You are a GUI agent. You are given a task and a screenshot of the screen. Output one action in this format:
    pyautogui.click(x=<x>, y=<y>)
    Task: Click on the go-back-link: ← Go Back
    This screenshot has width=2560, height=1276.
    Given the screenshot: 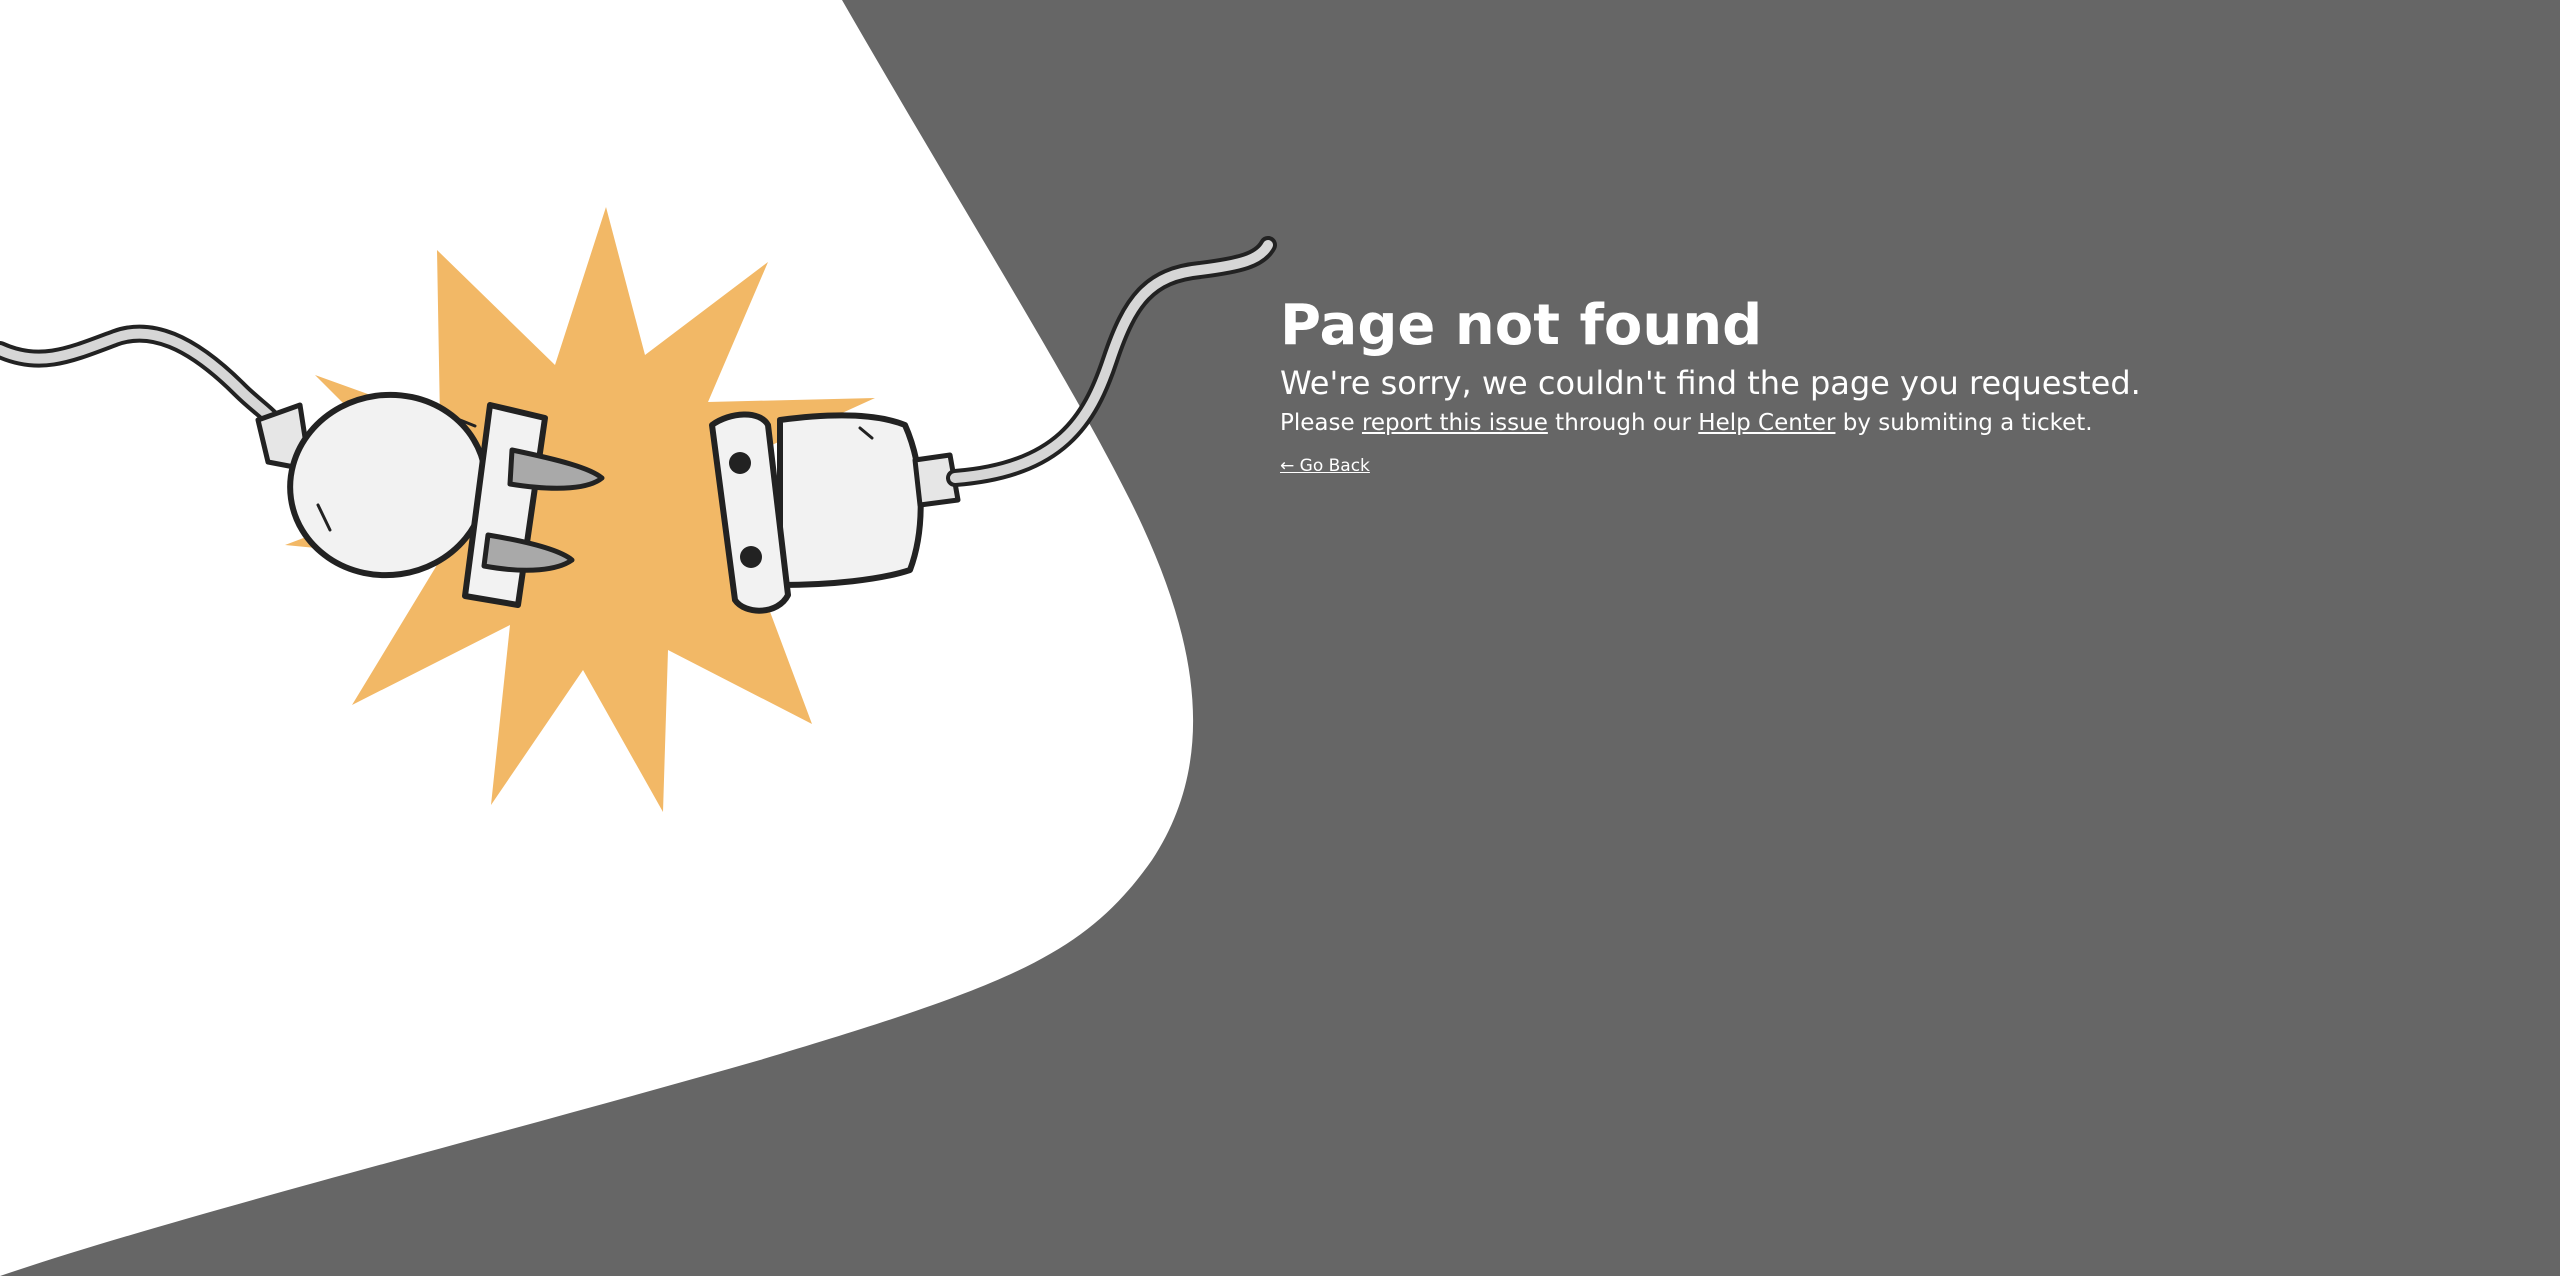 What is the action you would take?
    pyautogui.click(x=1325, y=466)
    